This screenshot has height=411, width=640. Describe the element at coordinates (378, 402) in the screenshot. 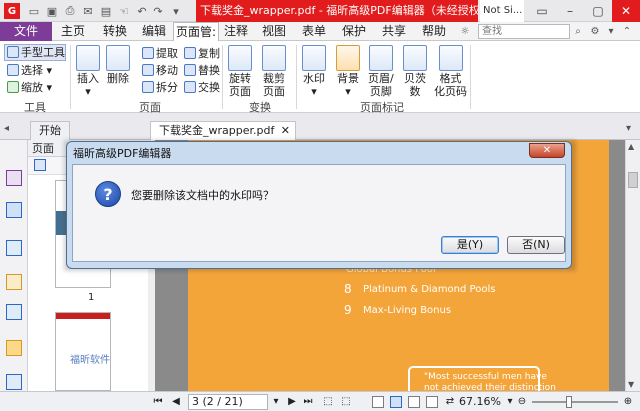

I see `single-page-view-icon` at that location.